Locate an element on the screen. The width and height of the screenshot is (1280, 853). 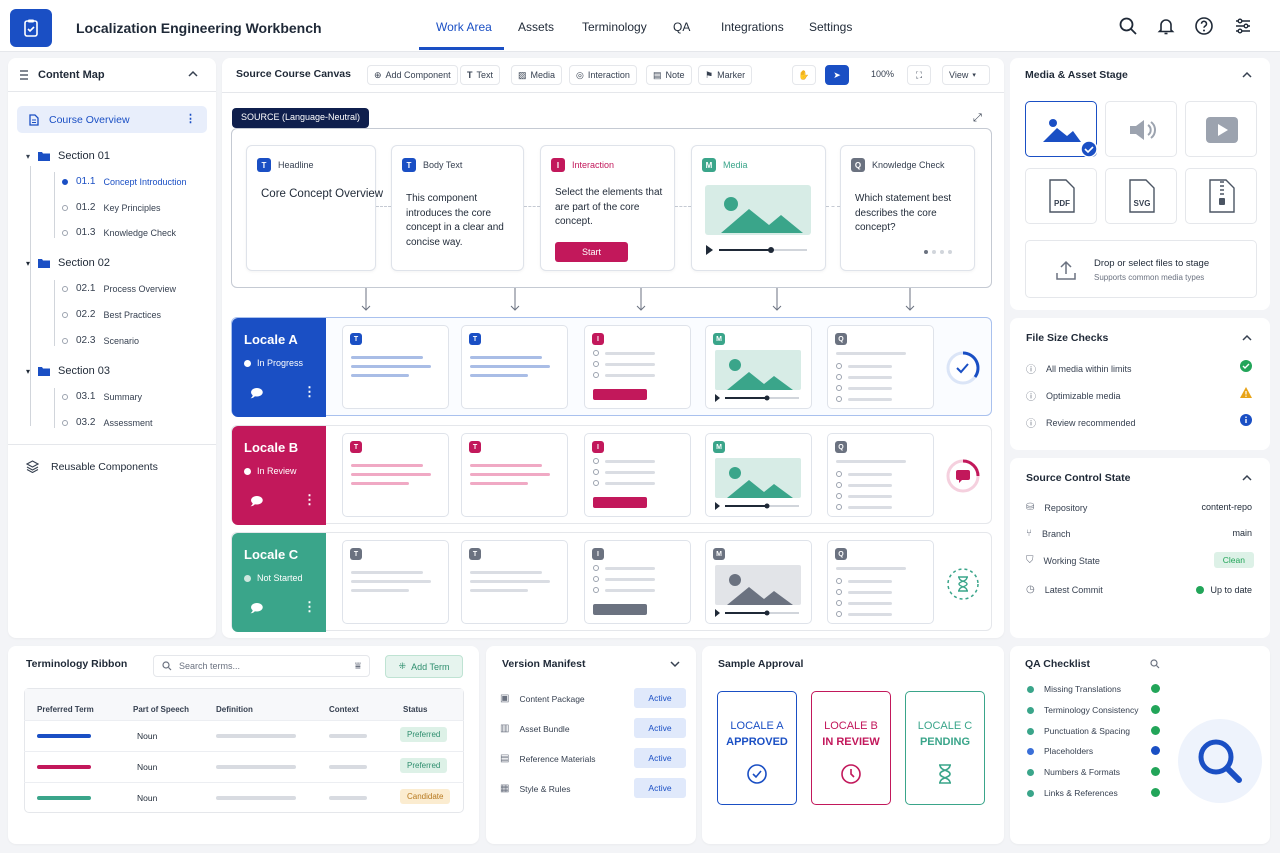
media-button: ▨ Media is located at coordinates (537, 75).